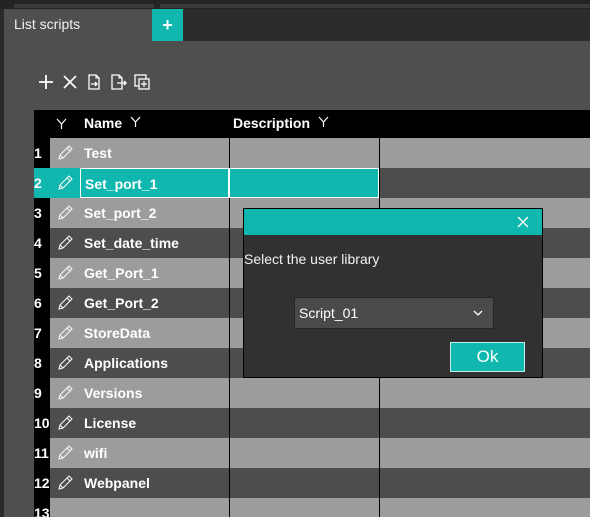 Image resolution: width=590 pixels, height=517 pixels. What do you see at coordinates (42, 507) in the screenshot?
I see `row-number: 13` at bounding box center [42, 507].